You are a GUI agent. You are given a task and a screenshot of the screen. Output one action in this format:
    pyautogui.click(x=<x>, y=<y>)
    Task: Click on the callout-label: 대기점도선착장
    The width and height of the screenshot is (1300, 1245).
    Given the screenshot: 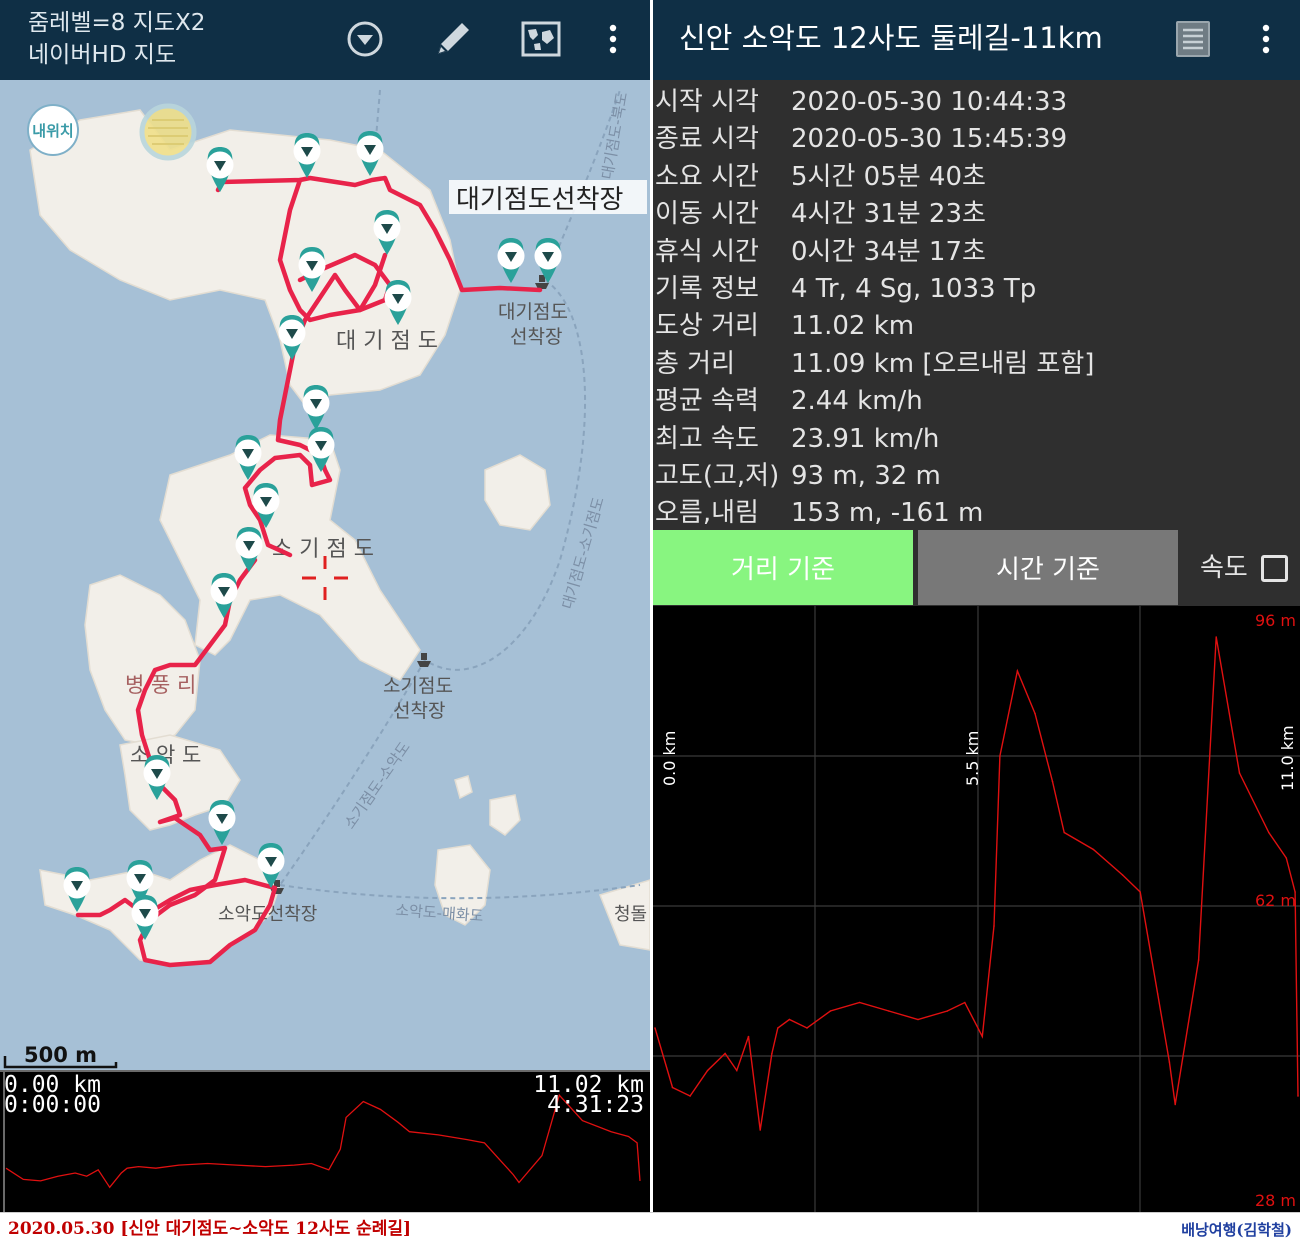 What is the action you would take?
    pyautogui.click(x=539, y=200)
    